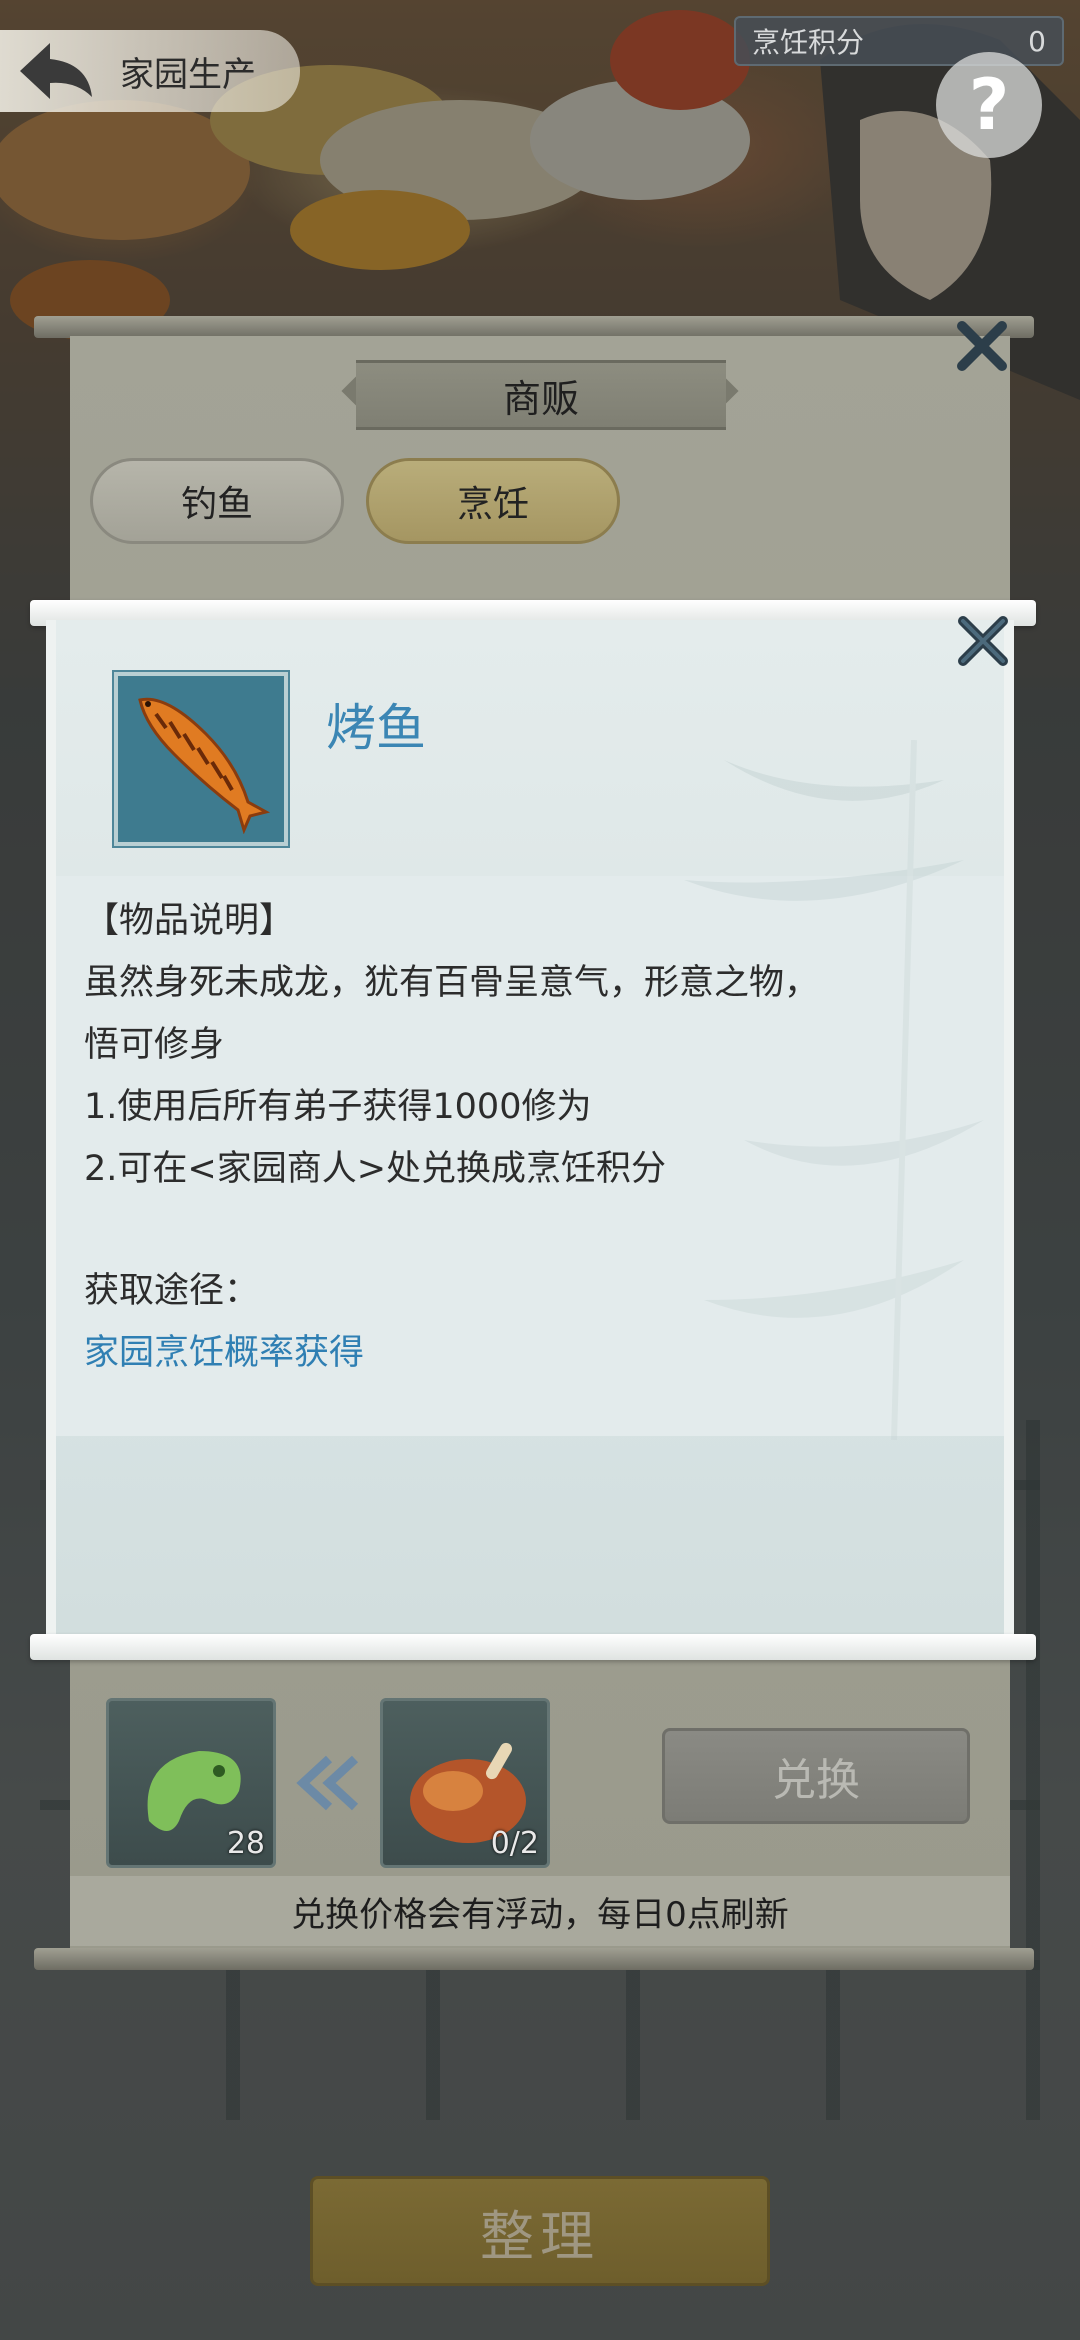  What do you see at coordinates (534, 1230) in the screenshot?
I see `description-spacer` at bounding box center [534, 1230].